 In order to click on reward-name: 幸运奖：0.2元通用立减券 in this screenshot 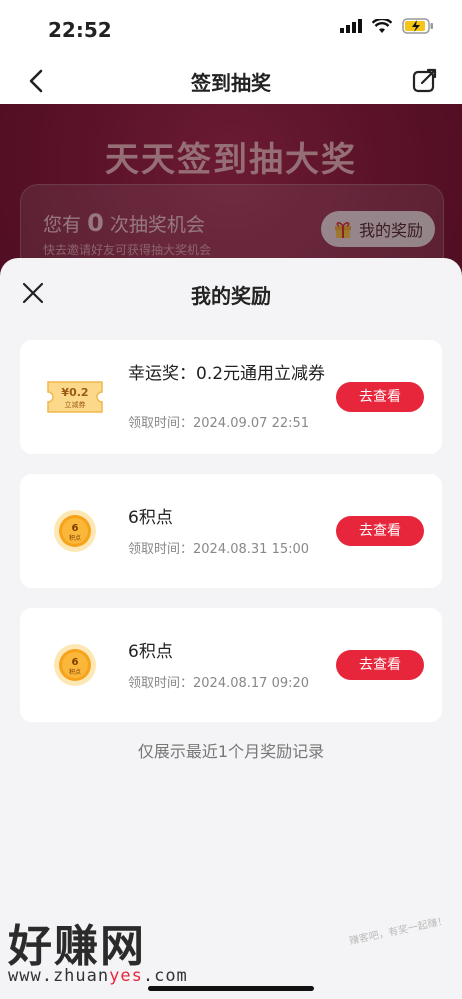, I will do `click(227, 374)`.